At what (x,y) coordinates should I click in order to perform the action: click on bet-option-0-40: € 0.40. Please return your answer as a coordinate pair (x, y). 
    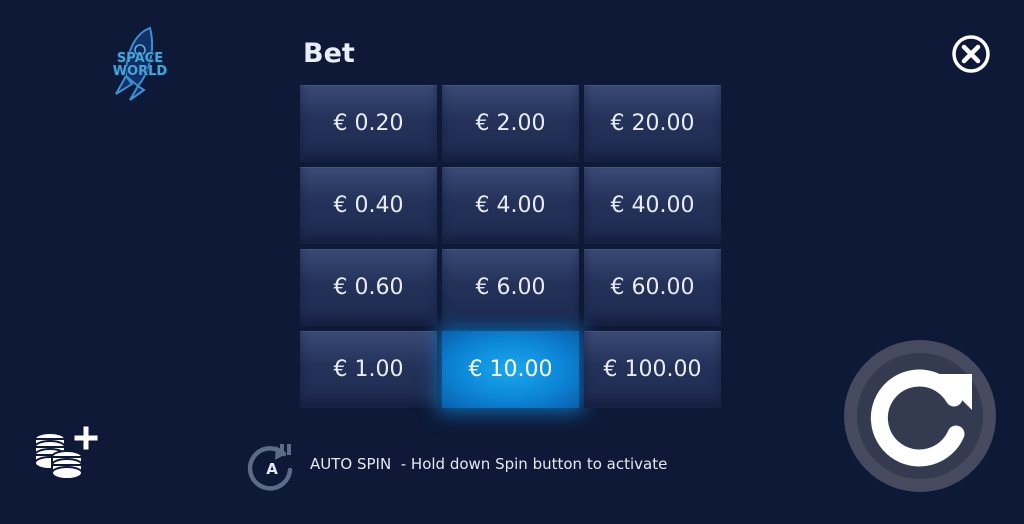
    Looking at the image, I should click on (368, 205).